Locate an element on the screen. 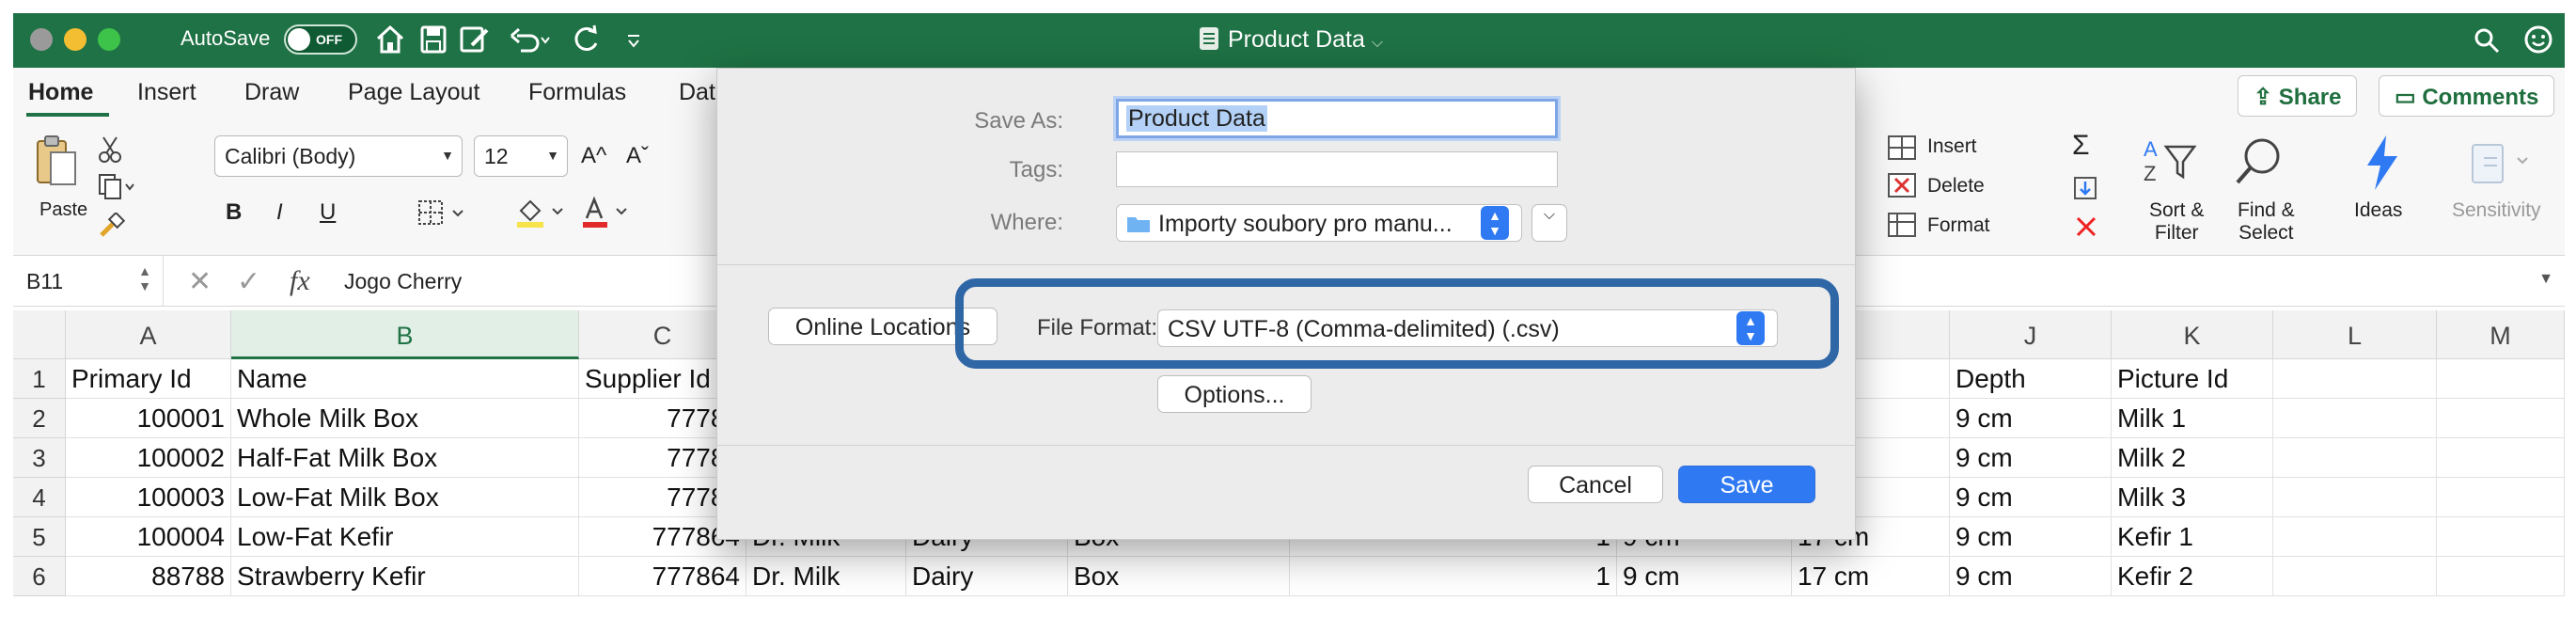 This screenshot has width=2576, height=617. autosum-icon: Σ is located at coordinates (2081, 146).